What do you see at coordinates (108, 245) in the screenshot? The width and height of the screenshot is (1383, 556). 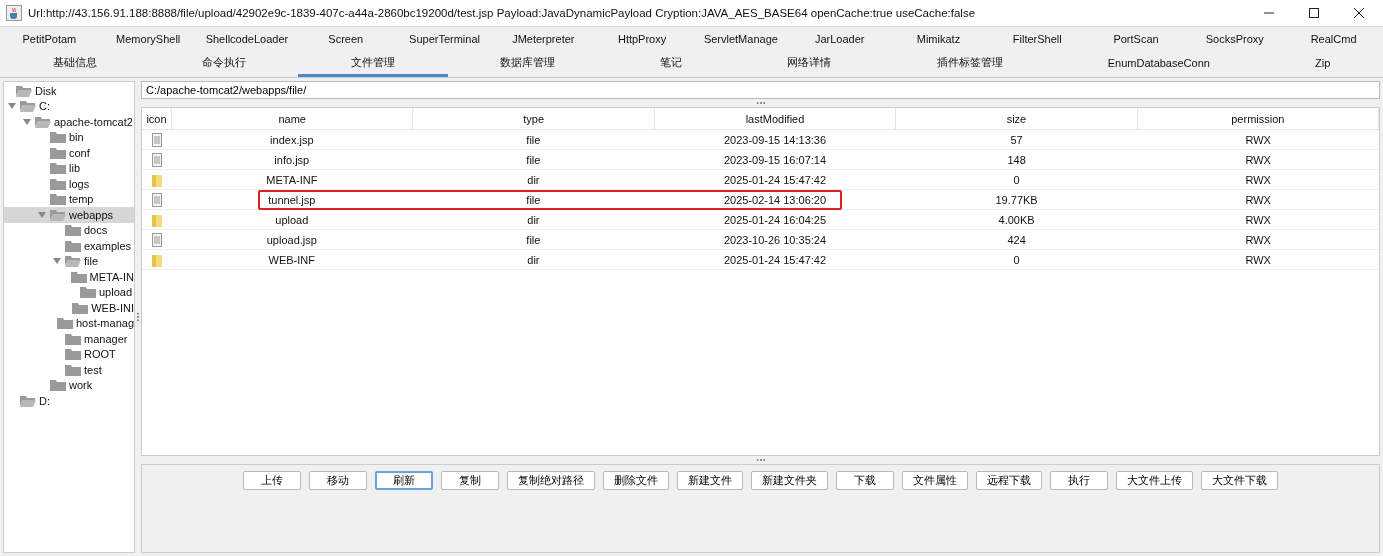 I see `tree-item: examples` at bounding box center [108, 245].